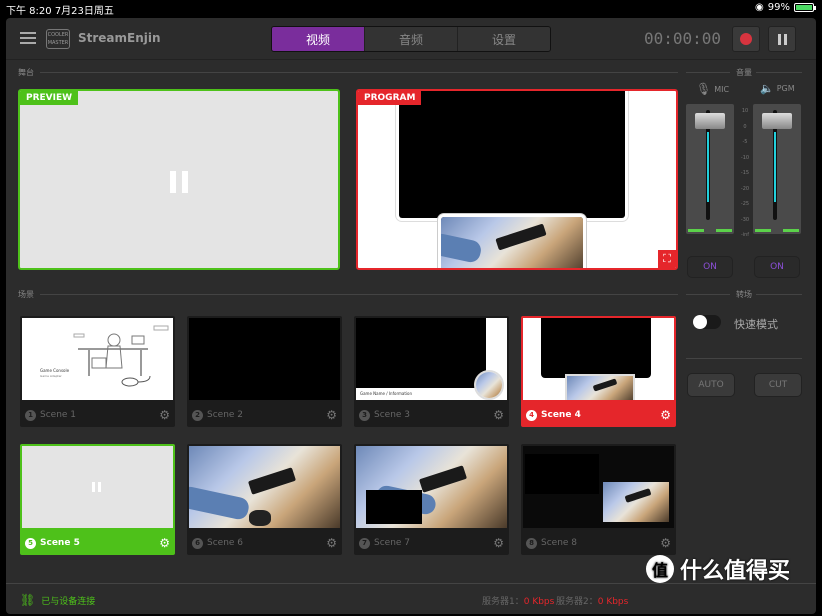 This screenshot has height=616, width=822. What do you see at coordinates (613, 602) in the screenshot?
I see `server-2-value: 0 Kbps` at bounding box center [613, 602].